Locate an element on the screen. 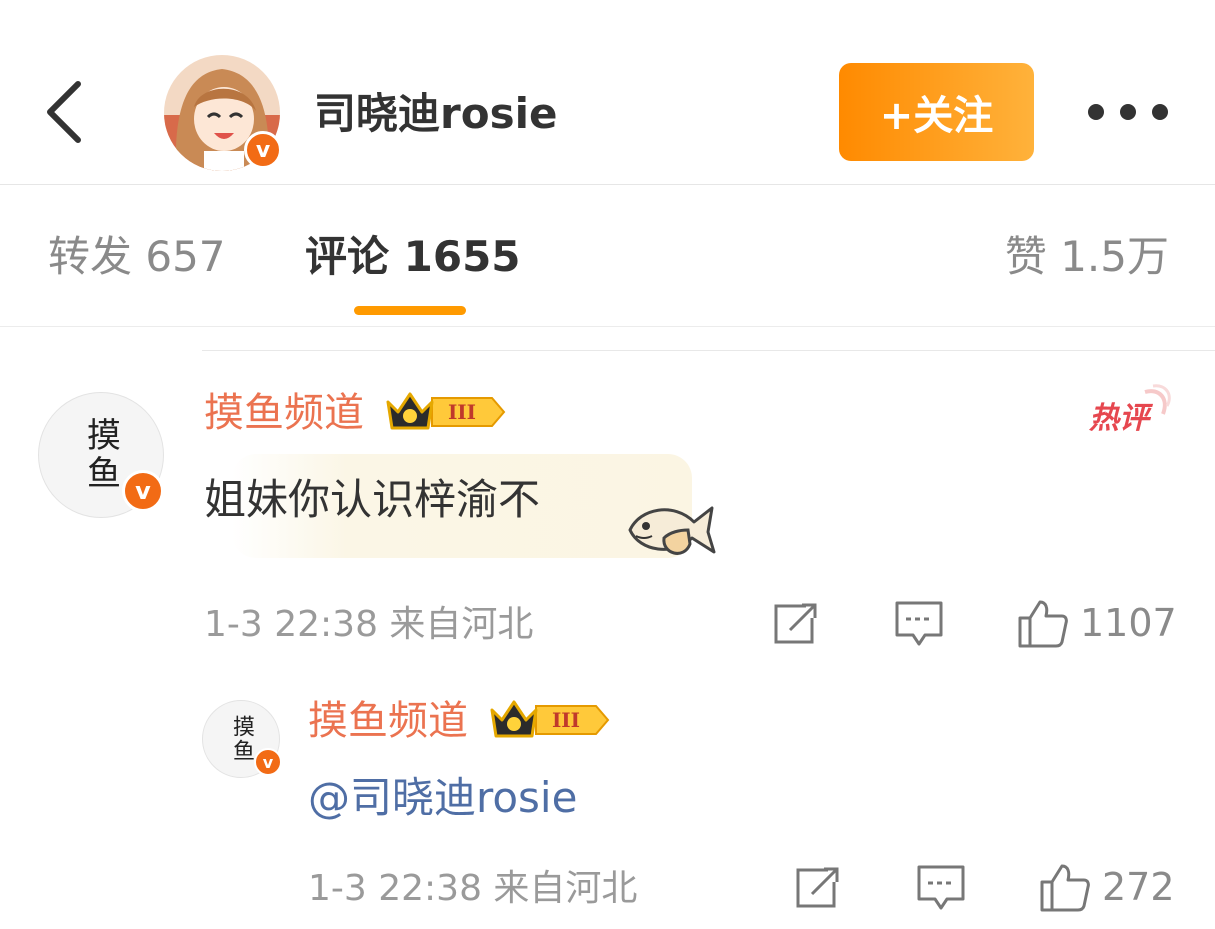 The image size is (1215, 929). author-avatar: v is located at coordinates (223, 113).